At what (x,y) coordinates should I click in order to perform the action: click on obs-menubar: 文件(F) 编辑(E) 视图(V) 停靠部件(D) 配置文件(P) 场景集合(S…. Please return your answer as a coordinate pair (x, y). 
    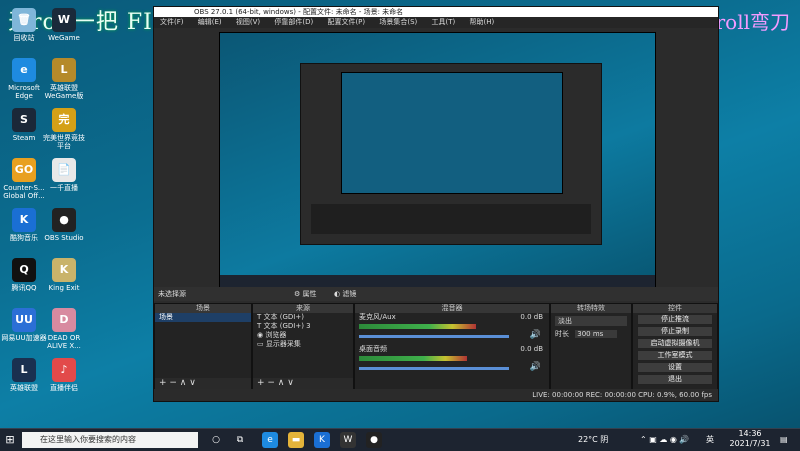
    Looking at the image, I should click on (436, 22).